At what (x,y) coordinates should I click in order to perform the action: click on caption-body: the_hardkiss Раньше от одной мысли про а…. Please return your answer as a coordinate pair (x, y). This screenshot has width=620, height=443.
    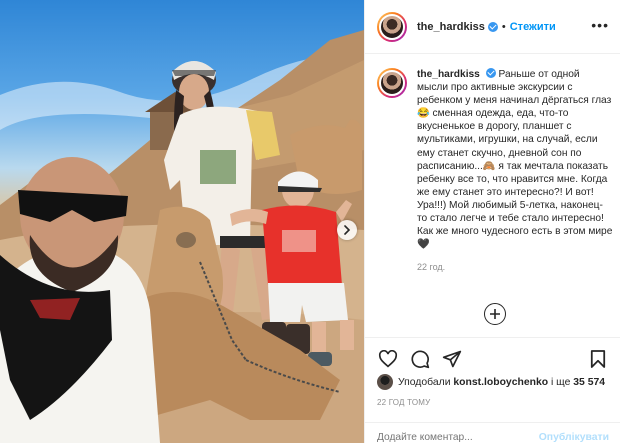
    Looking at the image, I should click on (515, 171).